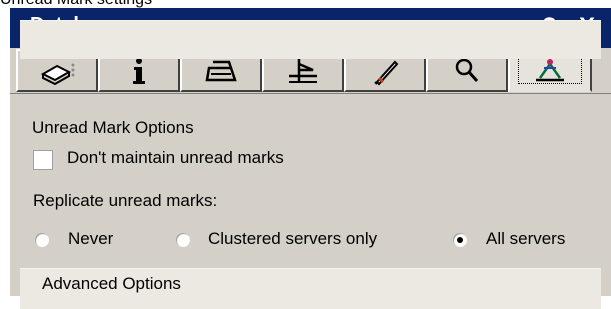 Image resolution: width=611 pixels, height=309 pixels. What do you see at coordinates (310, 39) in the screenshot?
I see `unread-options-header` at bounding box center [310, 39].